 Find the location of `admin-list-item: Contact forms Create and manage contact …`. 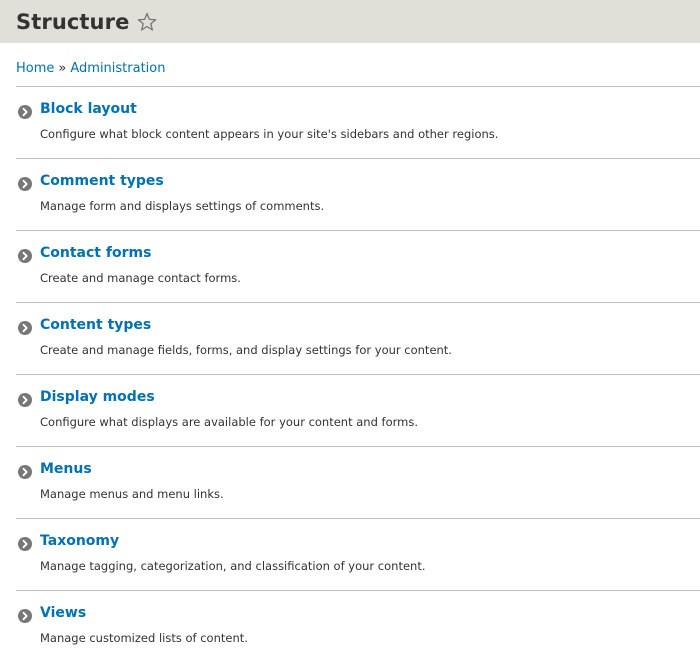

admin-list-item: Contact forms Create and manage contact … is located at coordinates (358, 266).